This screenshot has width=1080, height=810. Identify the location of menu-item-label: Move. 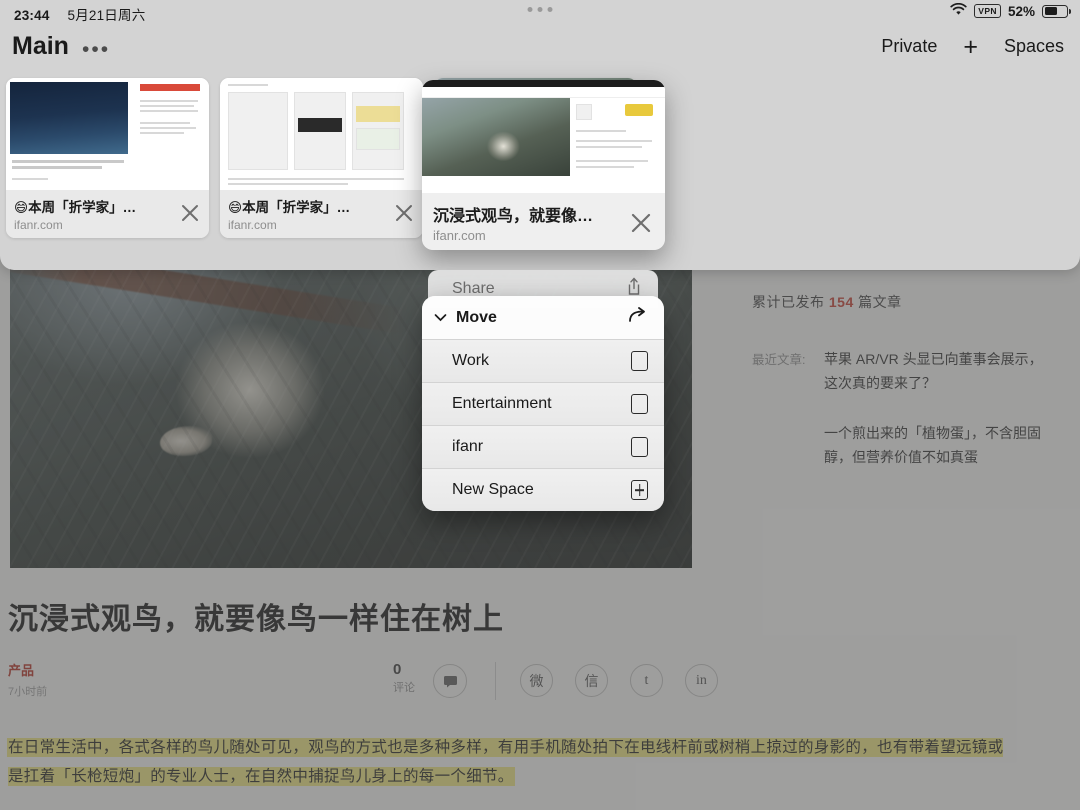
(476, 317).